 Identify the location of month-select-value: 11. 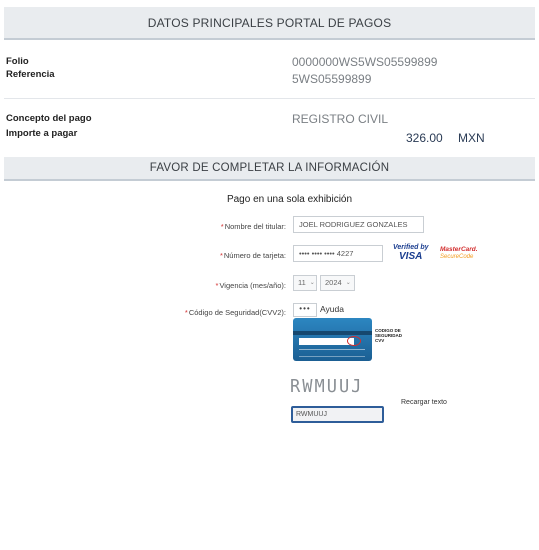
(302, 282).